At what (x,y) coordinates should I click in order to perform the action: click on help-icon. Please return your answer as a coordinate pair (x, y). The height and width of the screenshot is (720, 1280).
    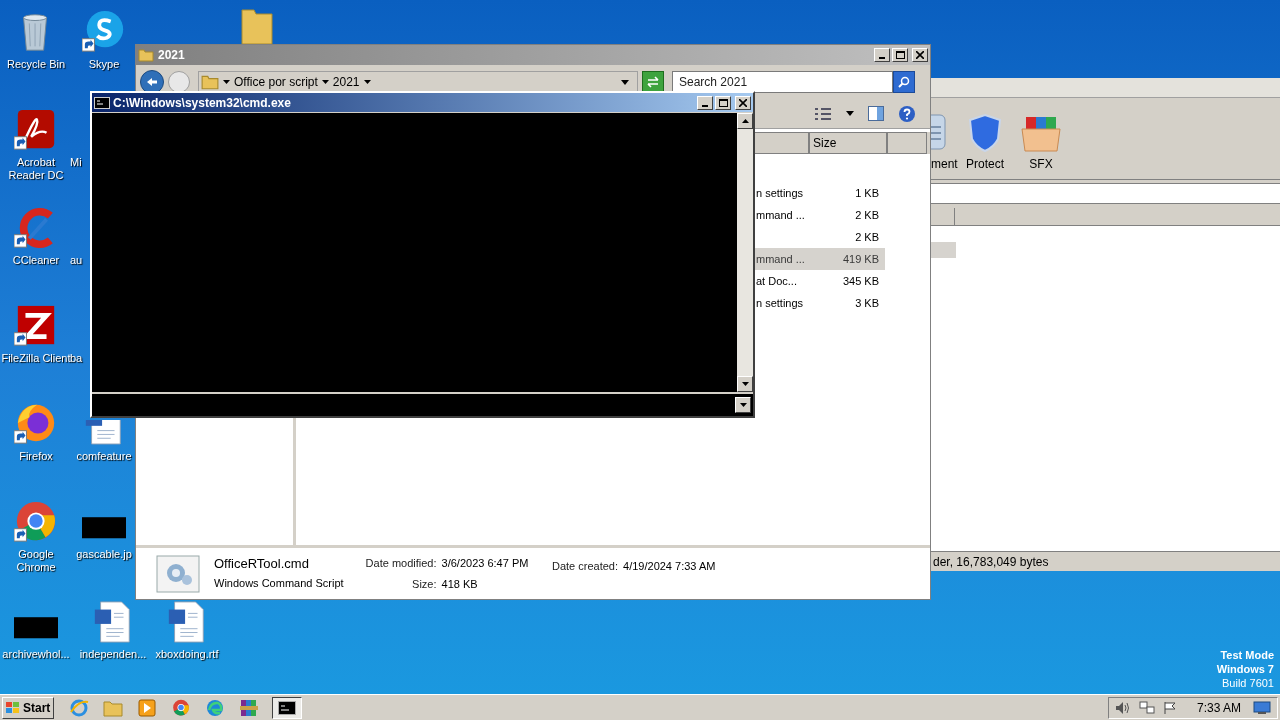
    Looking at the image, I should click on (907, 113).